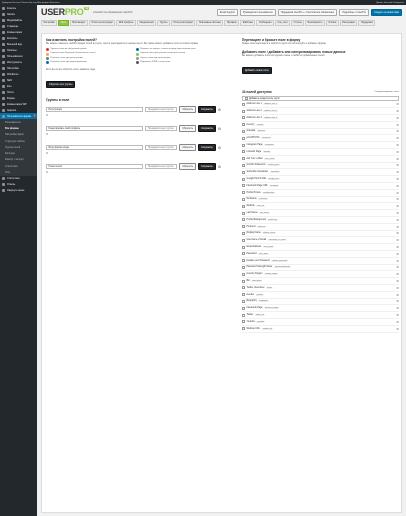 The height and width of the screenshot is (516, 406). What do you see at coordinates (265, 23) in the screenshot?
I see `tab-11: Сообщения` at bounding box center [265, 23].